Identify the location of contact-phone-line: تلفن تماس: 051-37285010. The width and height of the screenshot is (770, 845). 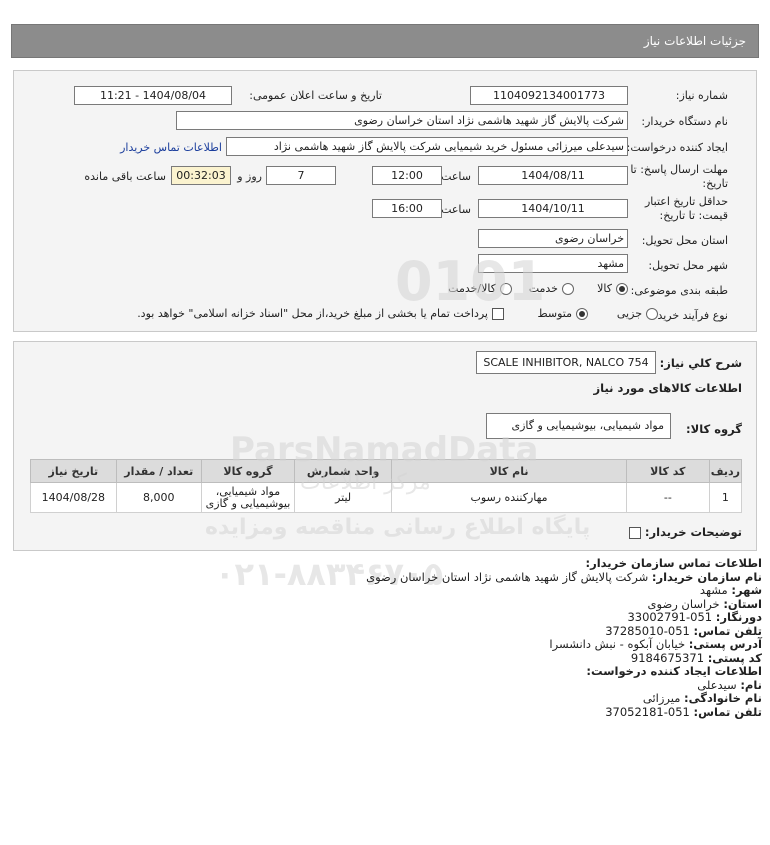
(683, 630).